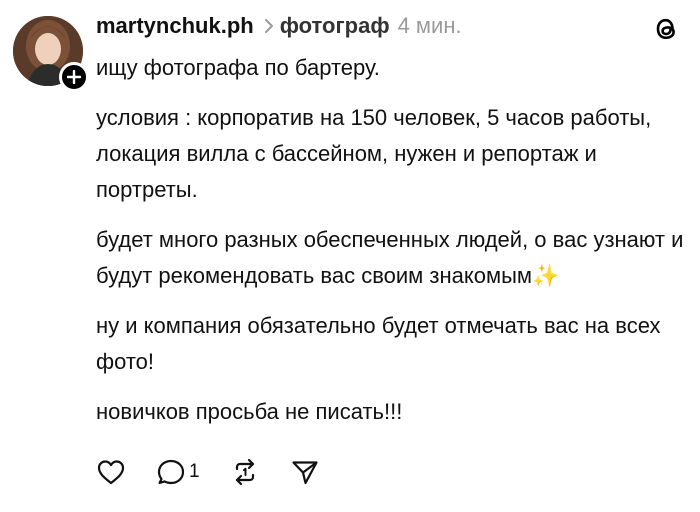  I want to click on post-header: martynchuk.ph фотограф 4 мин., so click(279, 26).